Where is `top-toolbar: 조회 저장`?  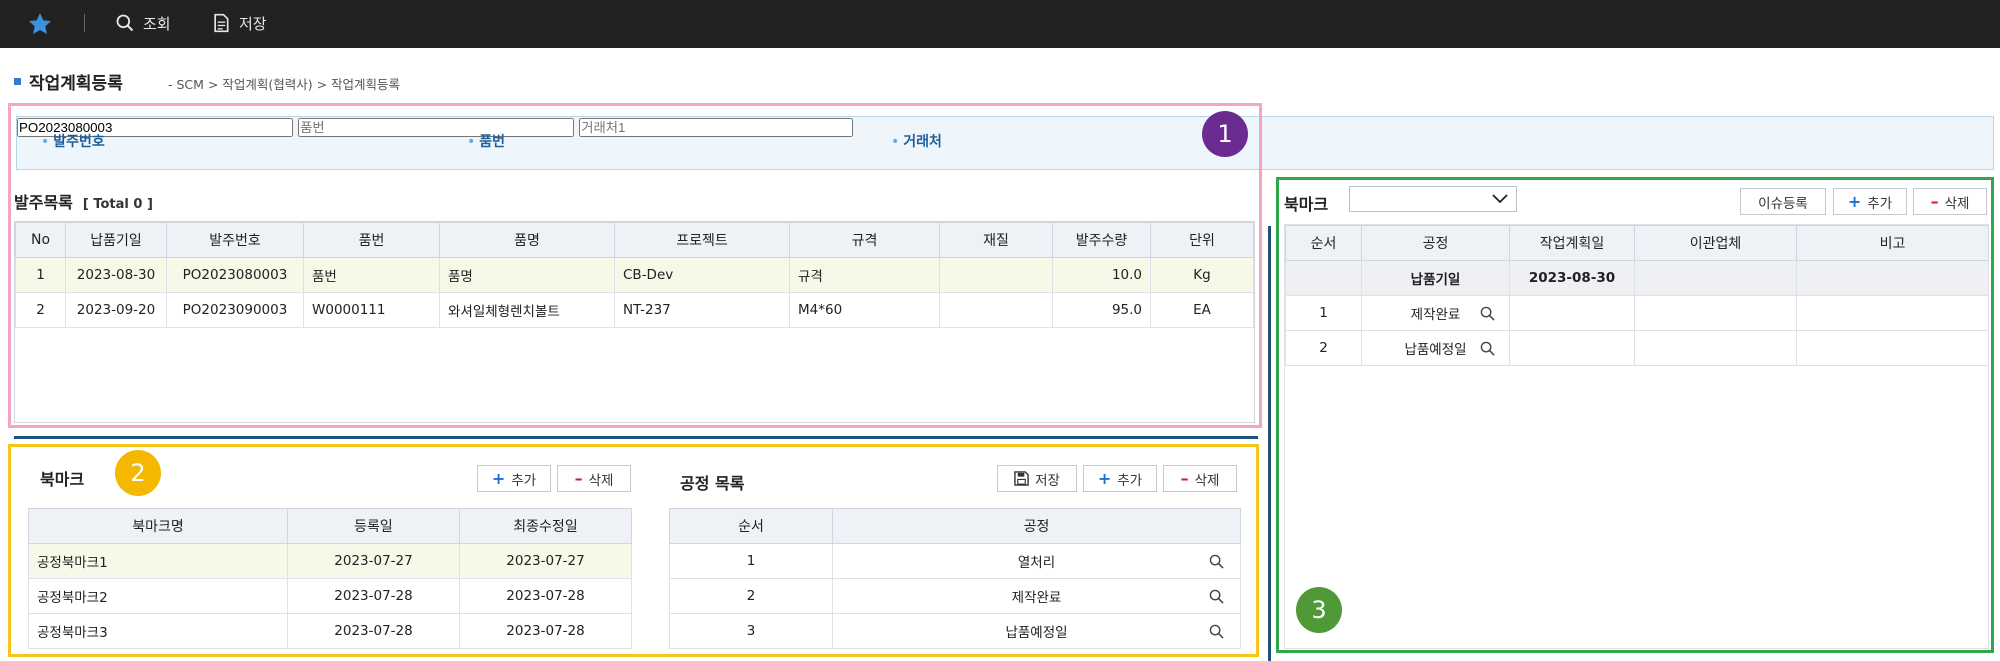 top-toolbar: 조회 저장 is located at coordinates (1000, 24).